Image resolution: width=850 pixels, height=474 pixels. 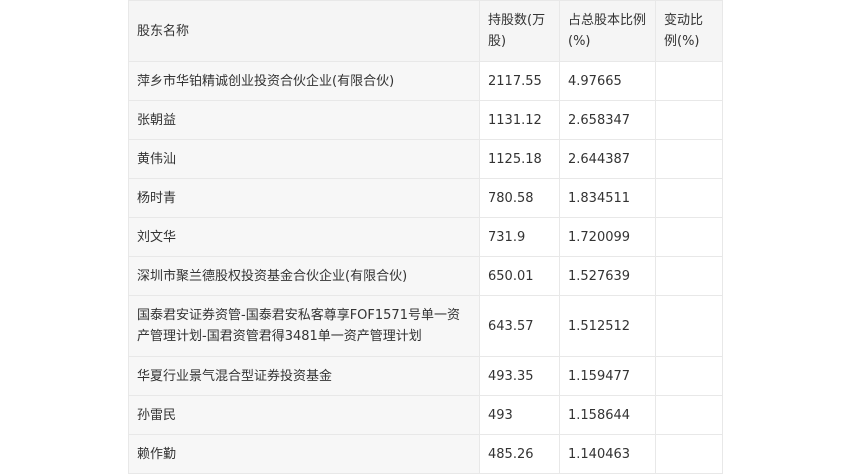 I want to click on shares-cell: 643.57, so click(x=519, y=326).